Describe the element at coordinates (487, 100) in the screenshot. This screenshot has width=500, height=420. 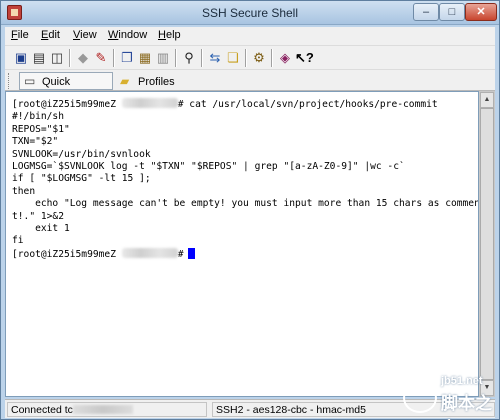
I see `scroll-up-button: ▲` at that location.